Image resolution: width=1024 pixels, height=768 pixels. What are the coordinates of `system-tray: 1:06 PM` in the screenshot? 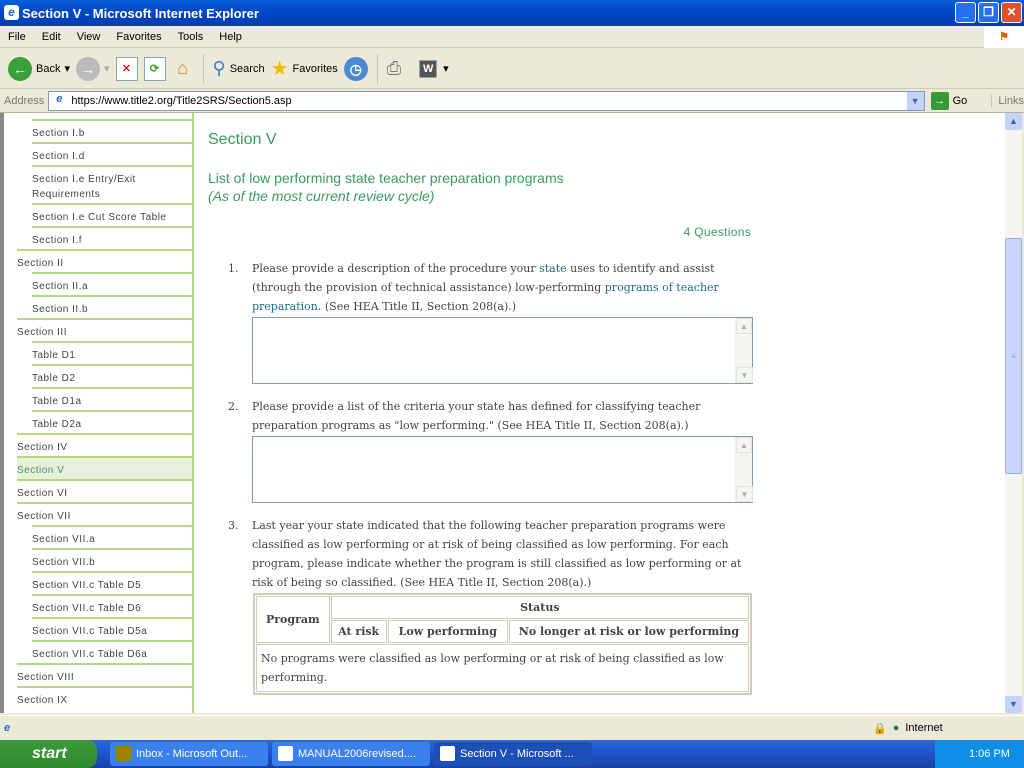 It's located at (979, 754).